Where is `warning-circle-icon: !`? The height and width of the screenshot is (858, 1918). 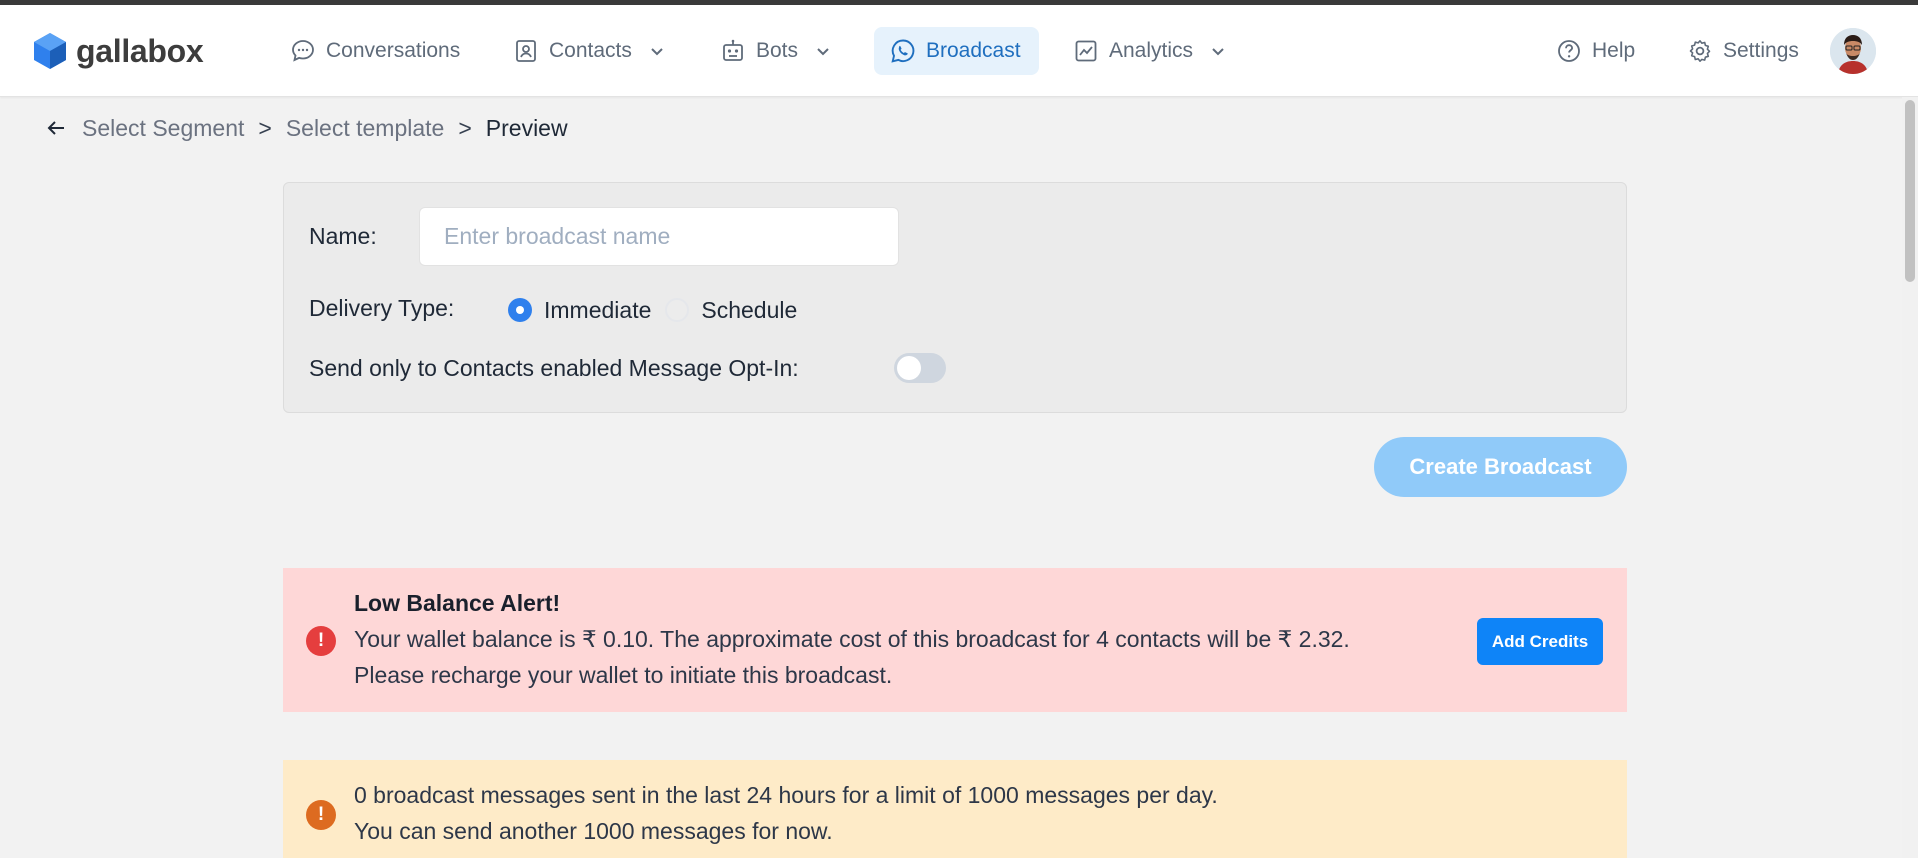 warning-circle-icon: ! is located at coordinates (321, 815).